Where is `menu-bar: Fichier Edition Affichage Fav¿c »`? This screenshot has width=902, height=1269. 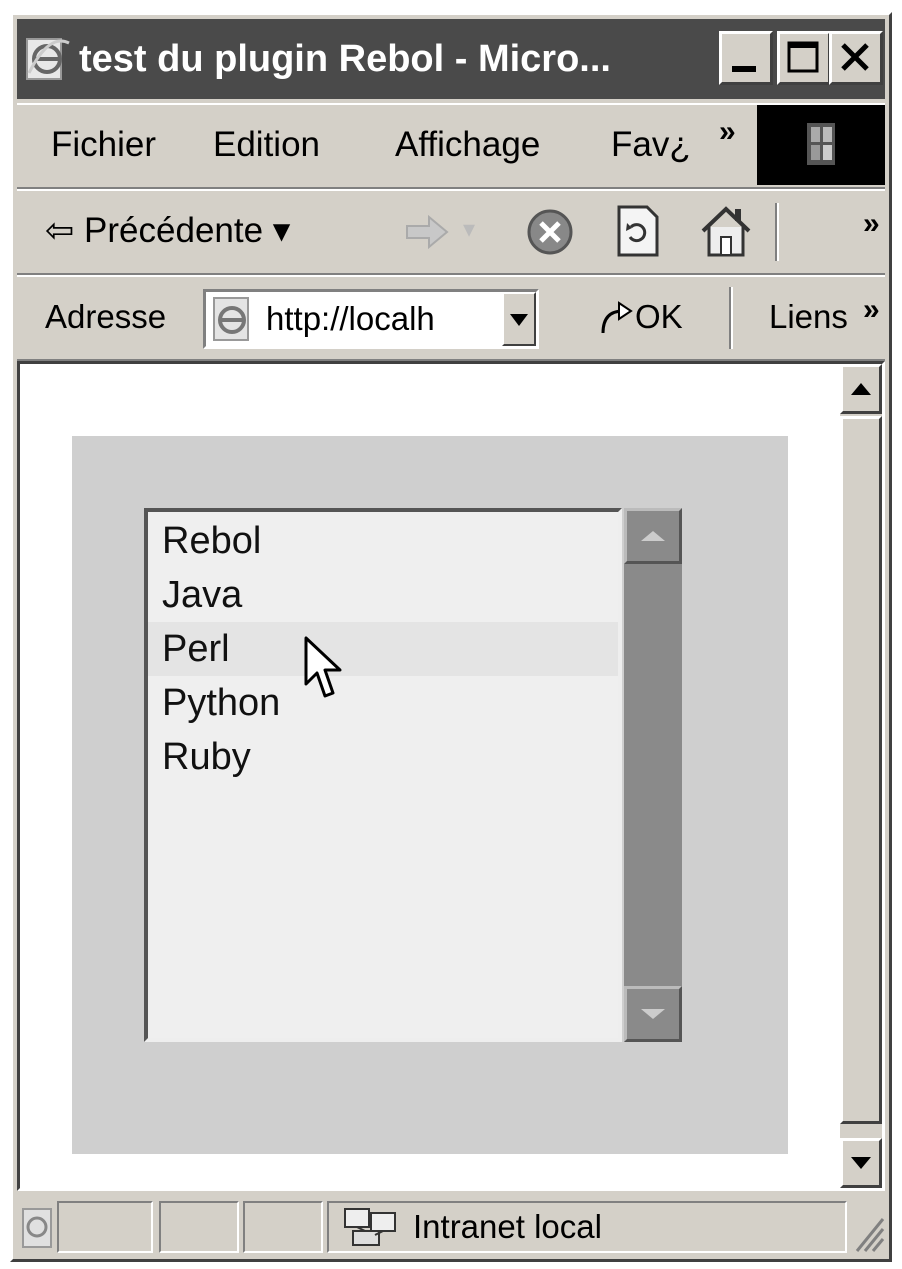 menu-bar: Fichier Edition Affichage Fav¿c » is located at coordinates (451, 146).